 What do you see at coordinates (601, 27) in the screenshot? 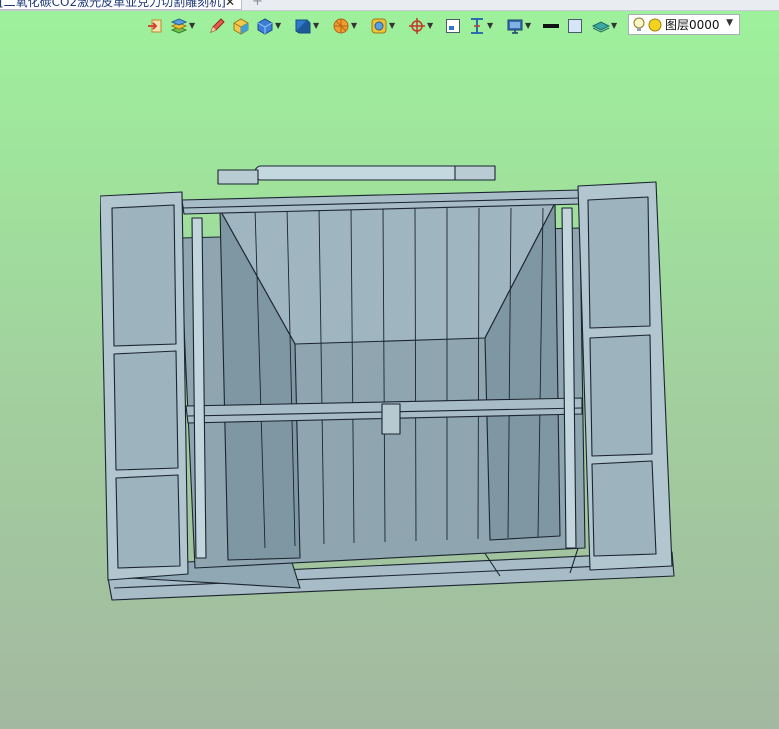
I see `plane-icon` at bounding box center [601, 27].